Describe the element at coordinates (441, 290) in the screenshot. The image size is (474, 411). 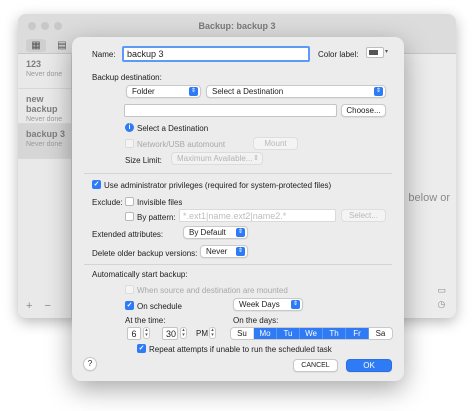
I see `document-icon: ▭` at that location.